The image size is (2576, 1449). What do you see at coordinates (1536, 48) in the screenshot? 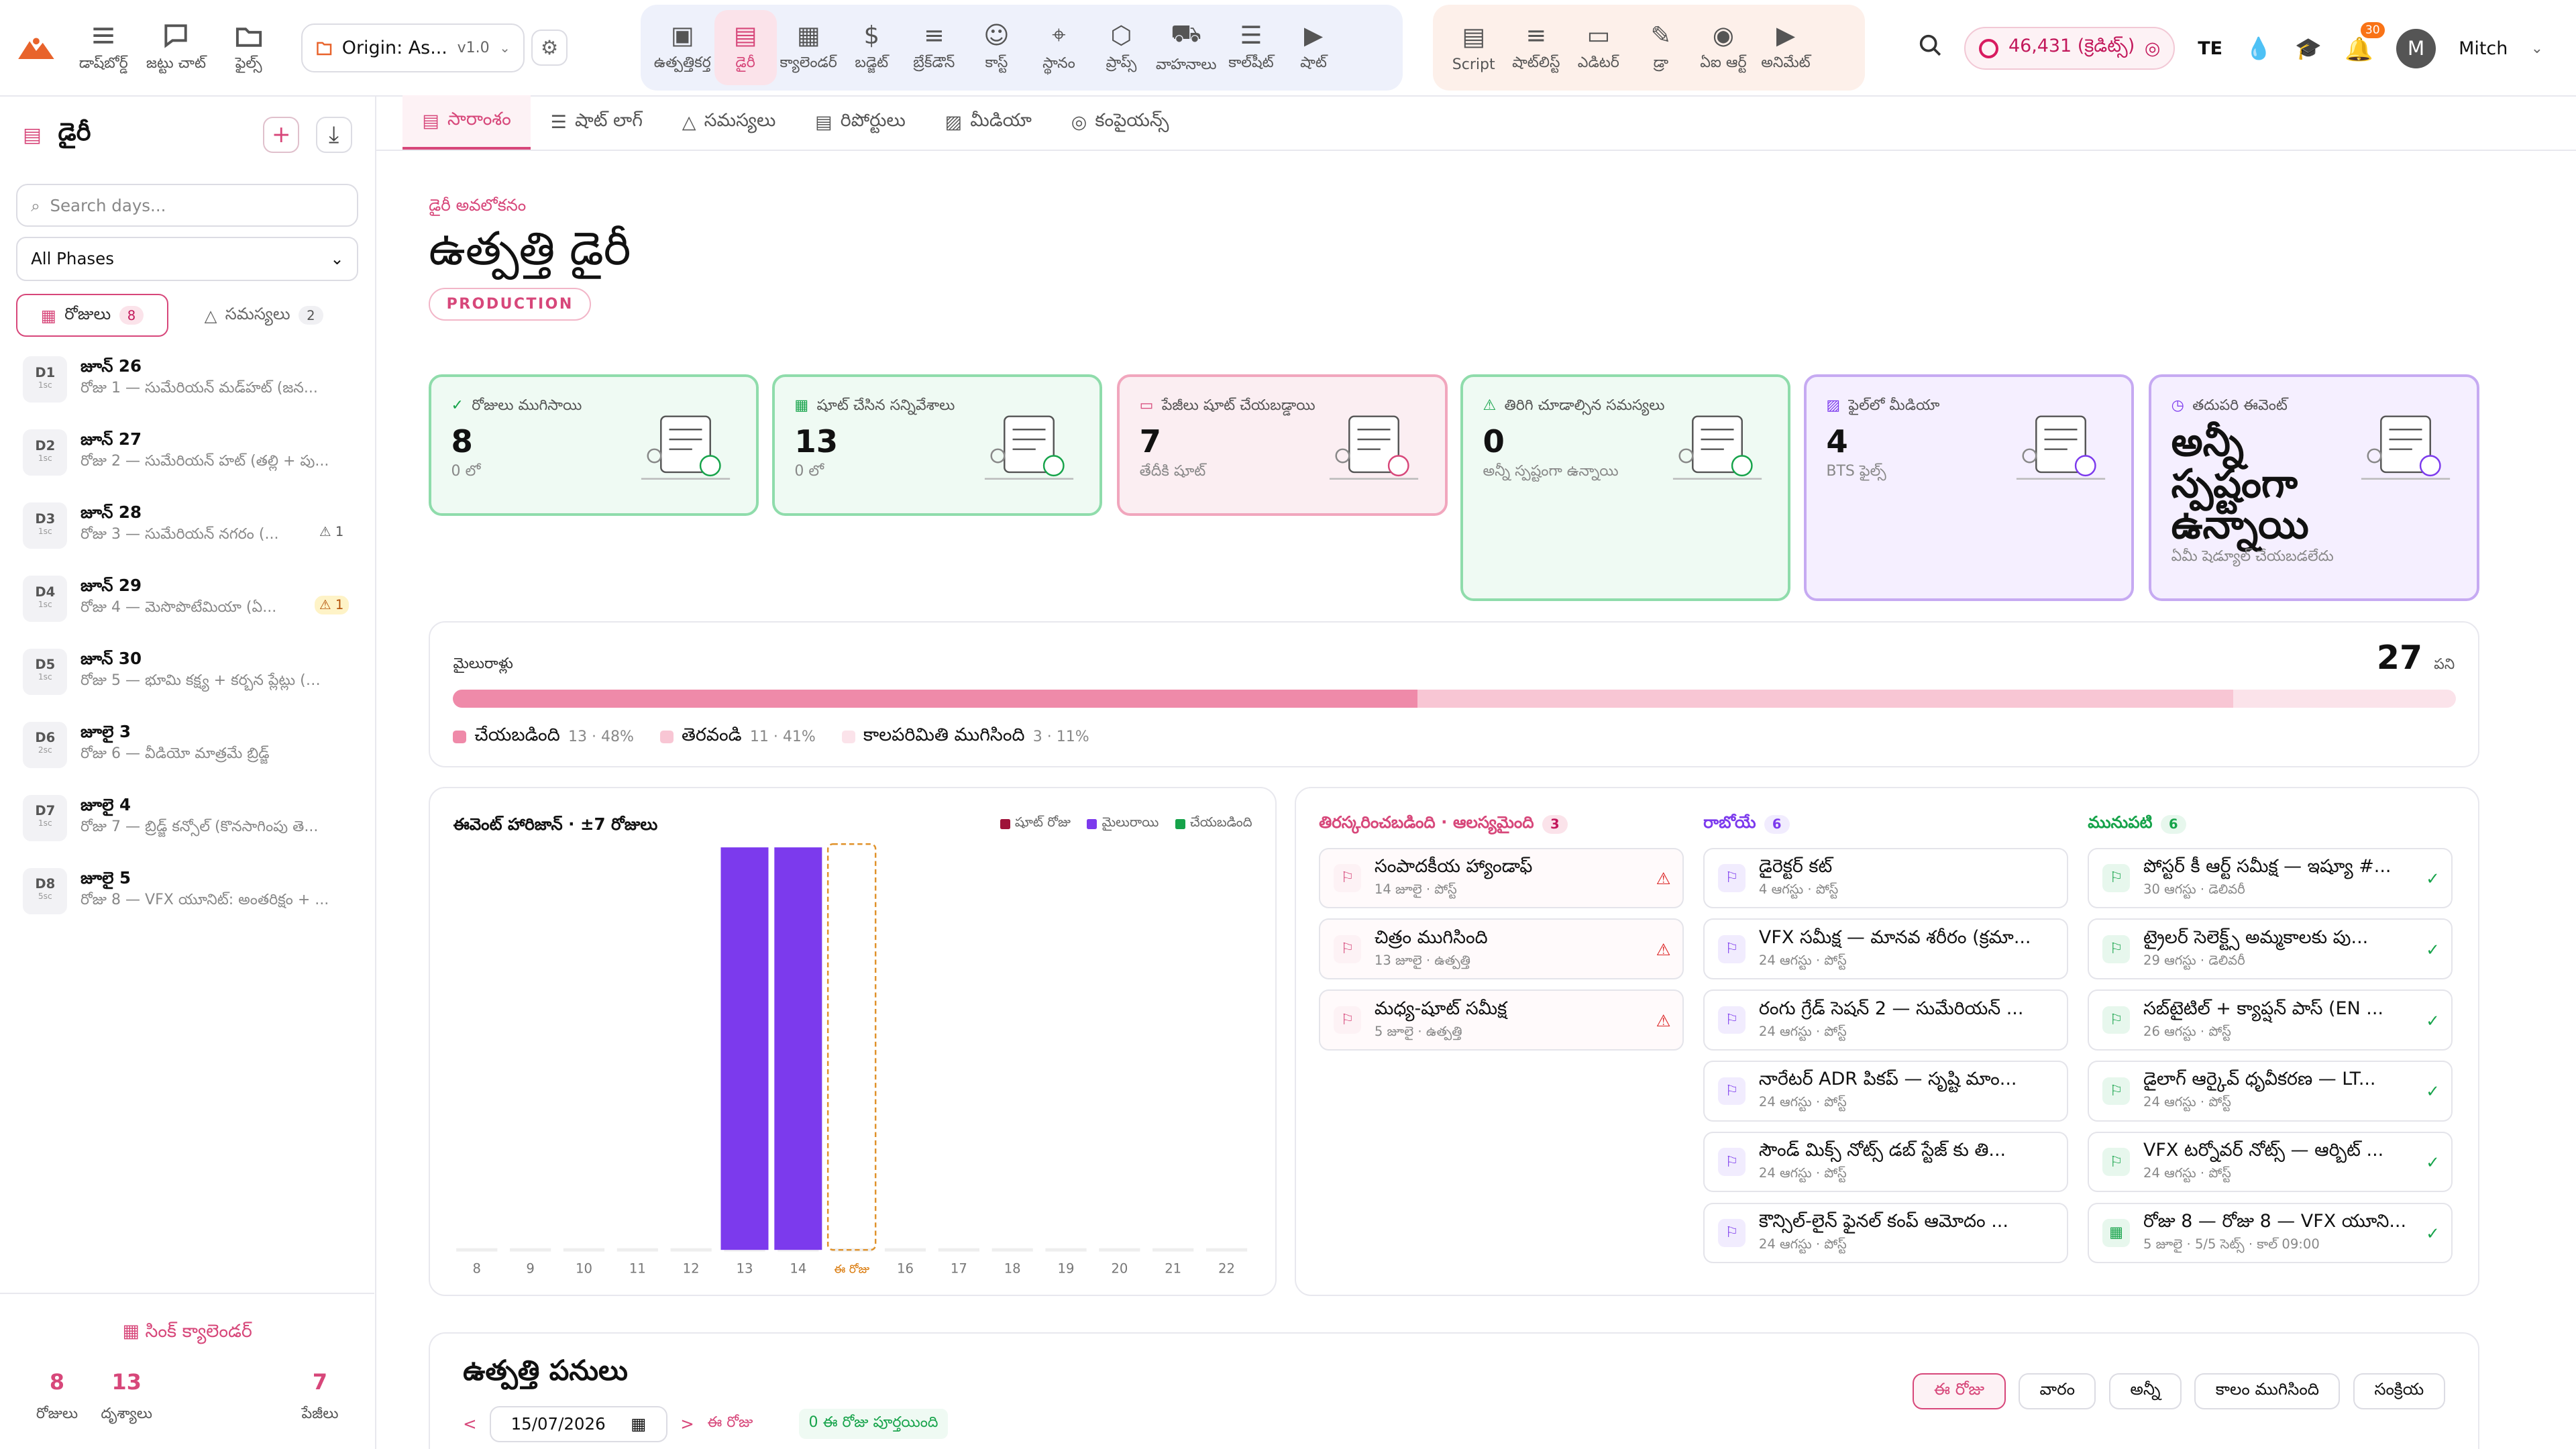
I see `tool-shotlist: ≡ షాట్‌లిస్ట్` at bounding box center [1536, 48].